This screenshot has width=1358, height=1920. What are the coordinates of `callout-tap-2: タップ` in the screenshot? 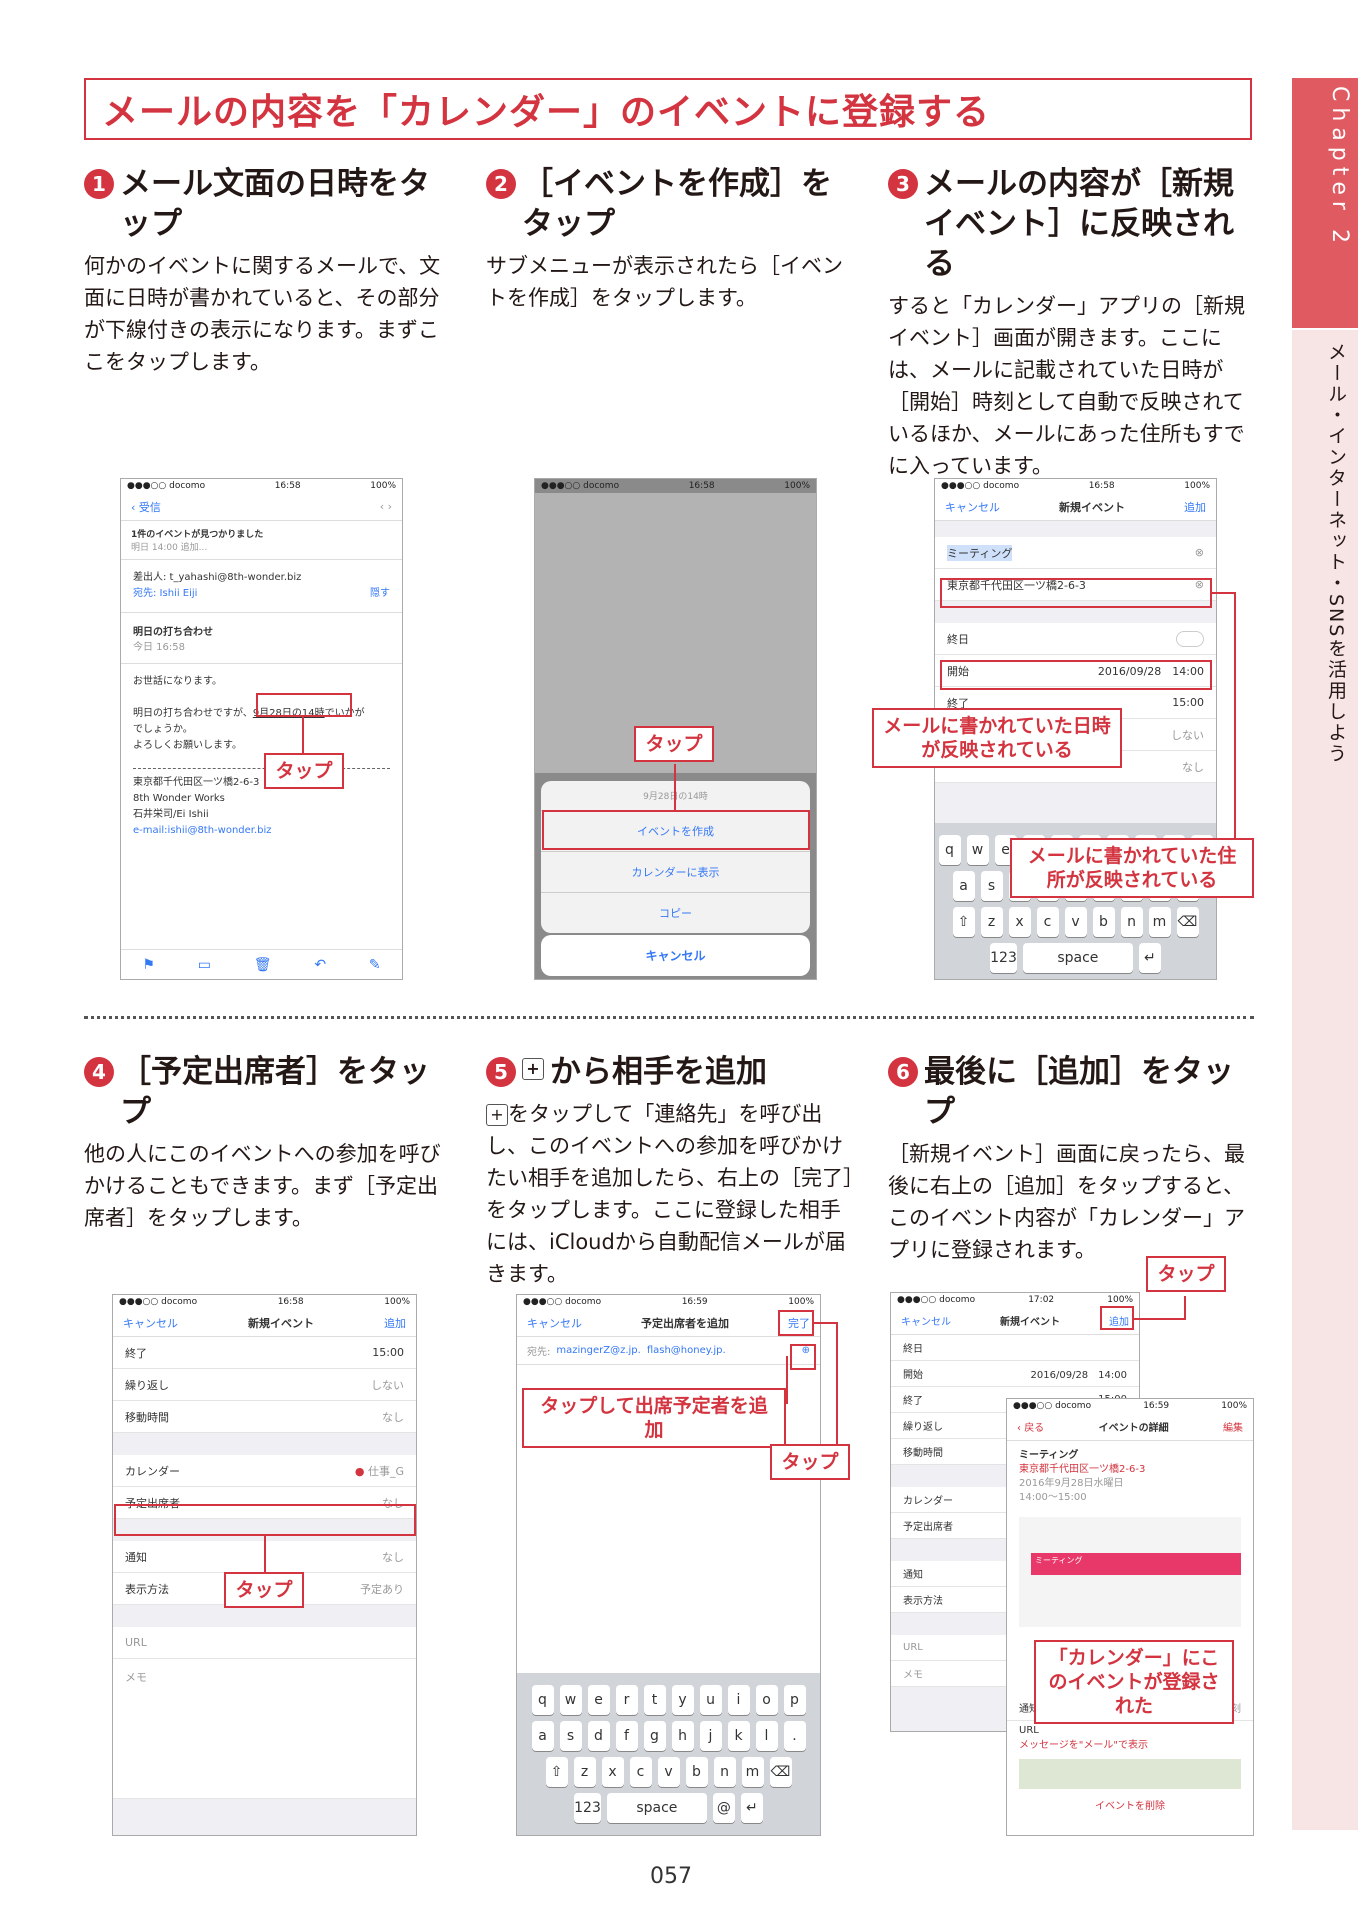 It's located at (674, 744).